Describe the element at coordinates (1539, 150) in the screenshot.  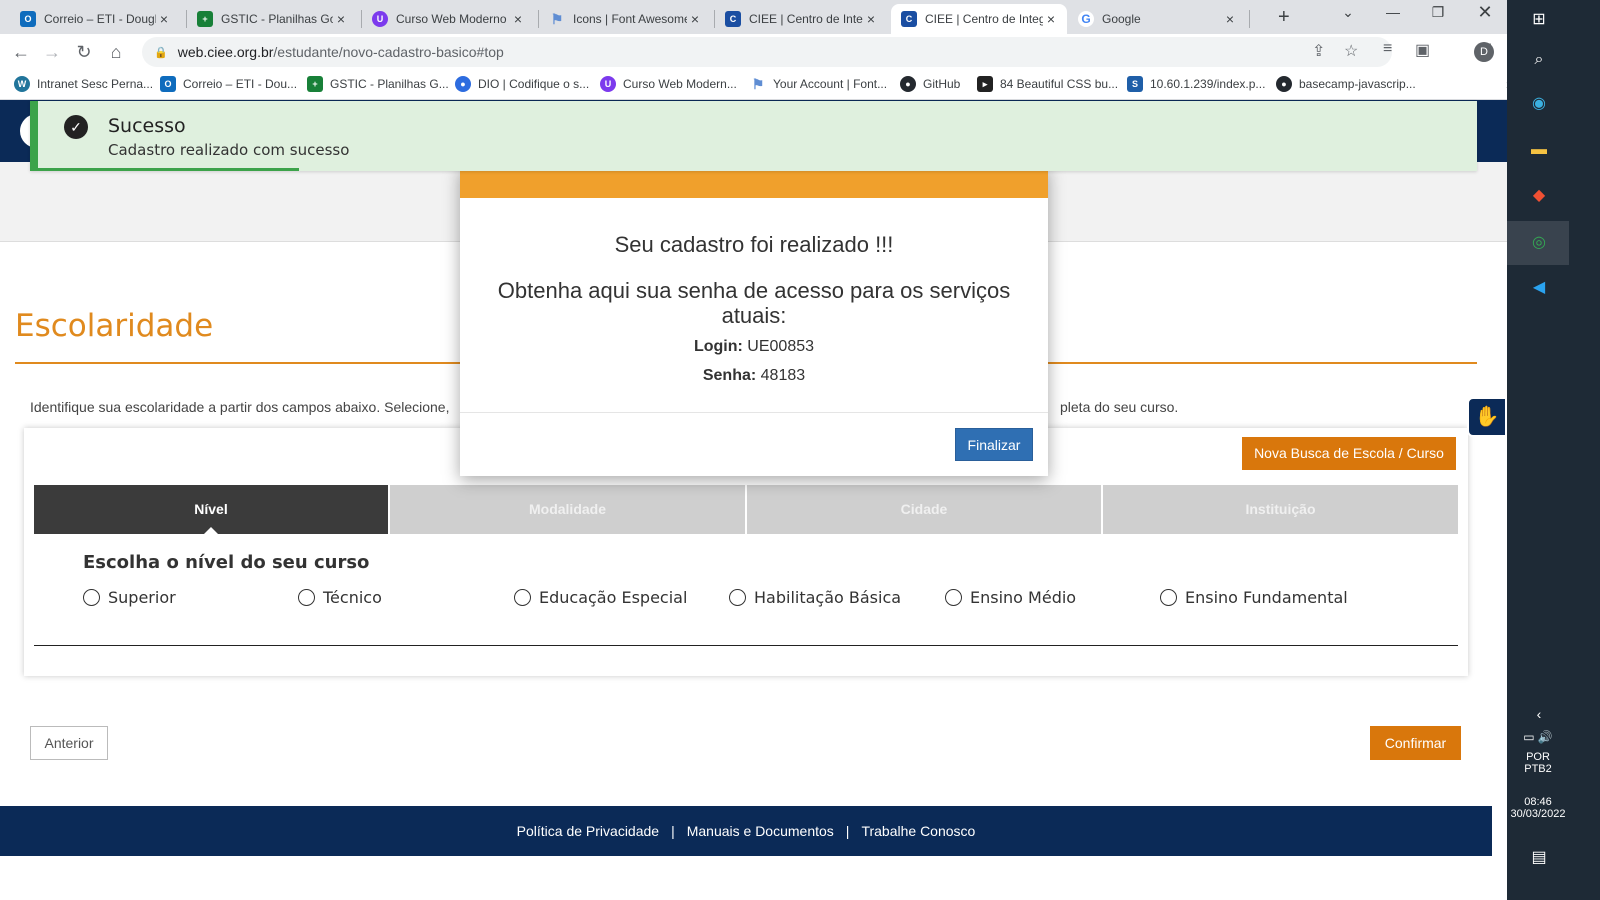
I see `file-explorer-icon: ▬` at that location.